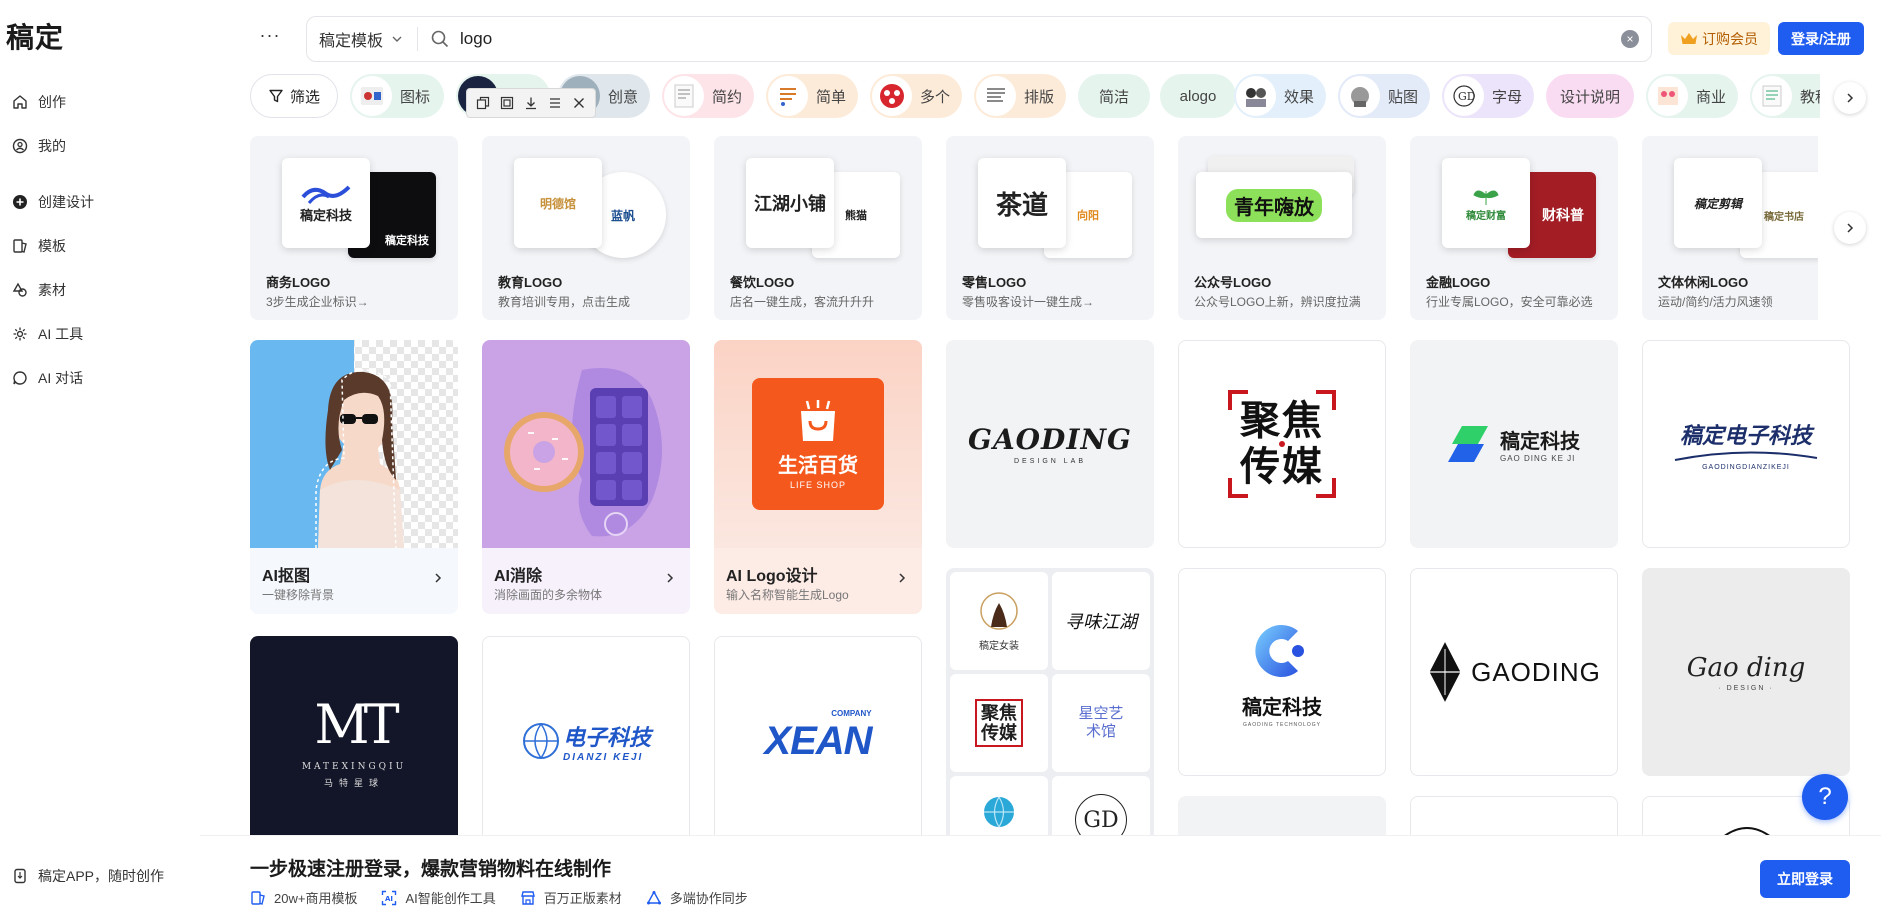 The height and width of the screenshot is (911, 1881). What do you see at coordinates (1507, 97) in the screenshot?
I see `tag-label: 字母` at bounding box center [1507, 97].